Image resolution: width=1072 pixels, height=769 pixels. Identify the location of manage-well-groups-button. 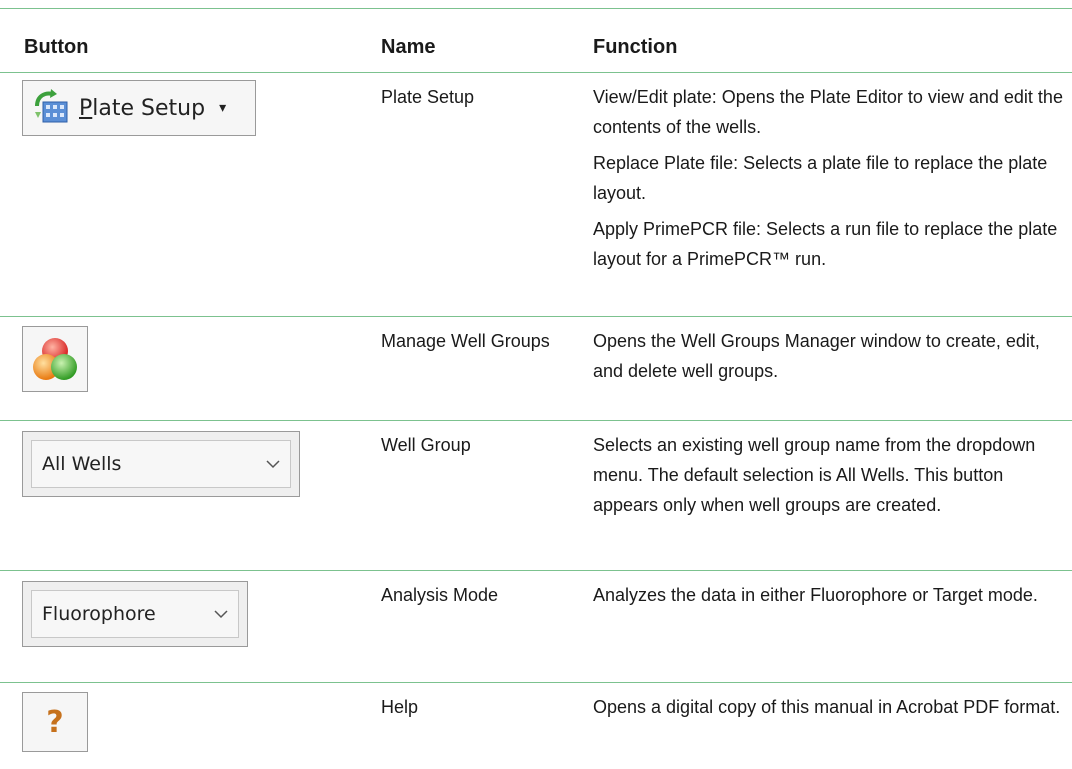
(55, 359).